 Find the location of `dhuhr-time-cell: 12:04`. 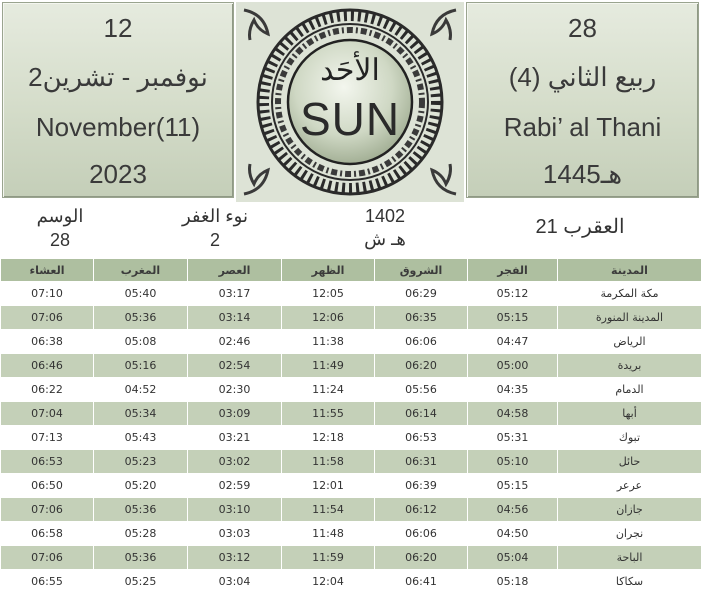

dhuhr-time-cell: 12:04 is located at coordinates (328, 581).